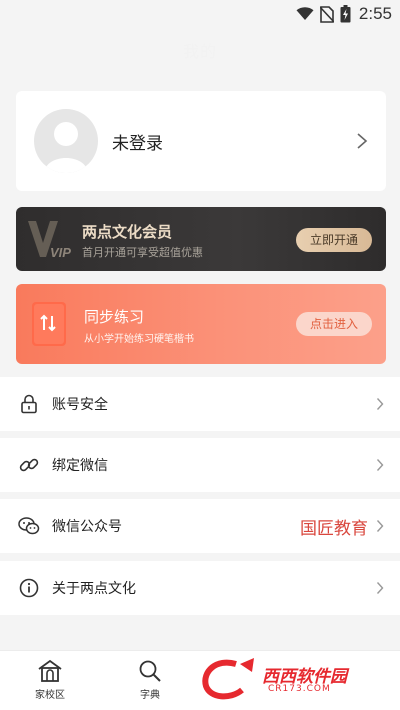  What do you see at coordinates (127, 232) in the screenshot?
I see `vip-title: 两点文化会员` at bounding box center [127, 232].